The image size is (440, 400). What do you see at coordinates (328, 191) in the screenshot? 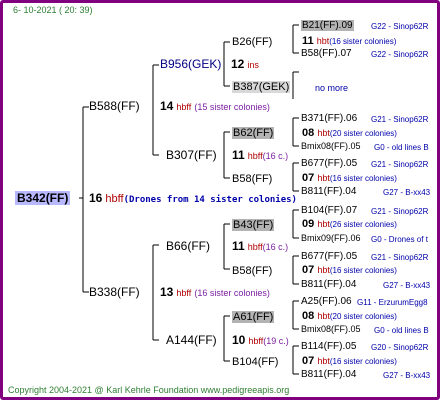
I see `gen4-entry-6-name: B811(FF).04` at bounding box center [328, 191].